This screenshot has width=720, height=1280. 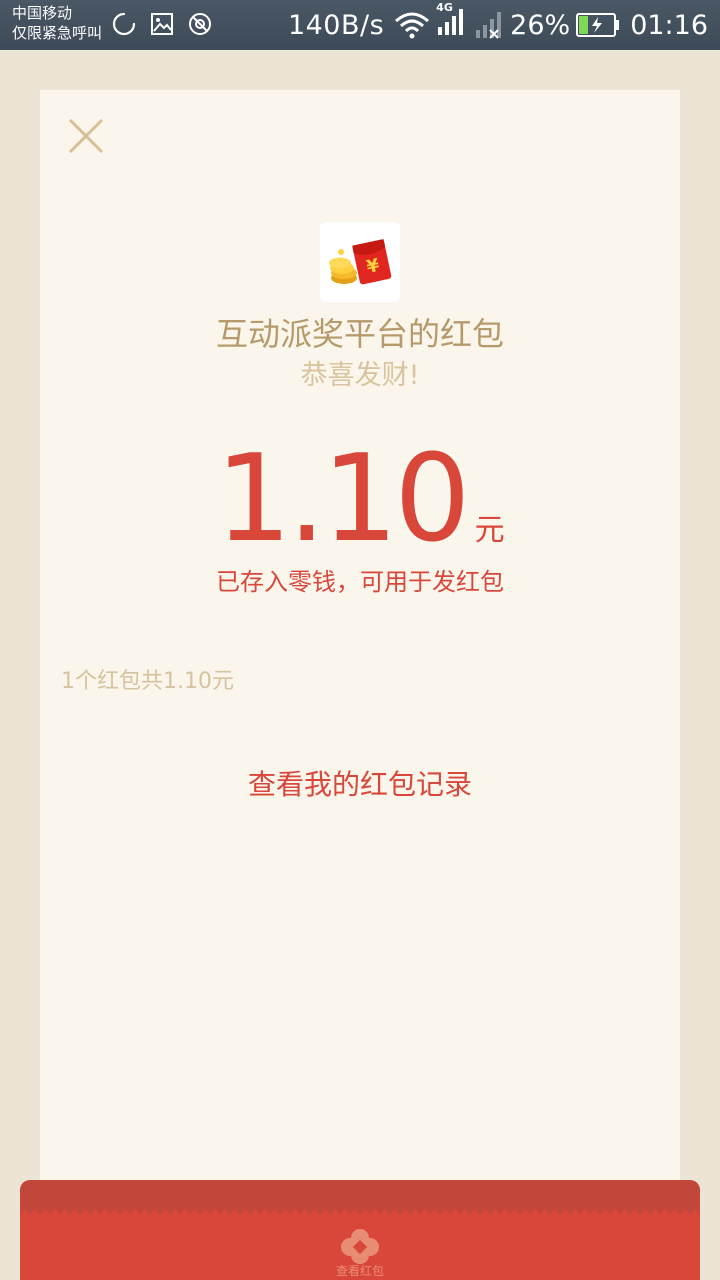 I want to click on red-packet-coins-icon: ¥, so click(x=360, y=262).